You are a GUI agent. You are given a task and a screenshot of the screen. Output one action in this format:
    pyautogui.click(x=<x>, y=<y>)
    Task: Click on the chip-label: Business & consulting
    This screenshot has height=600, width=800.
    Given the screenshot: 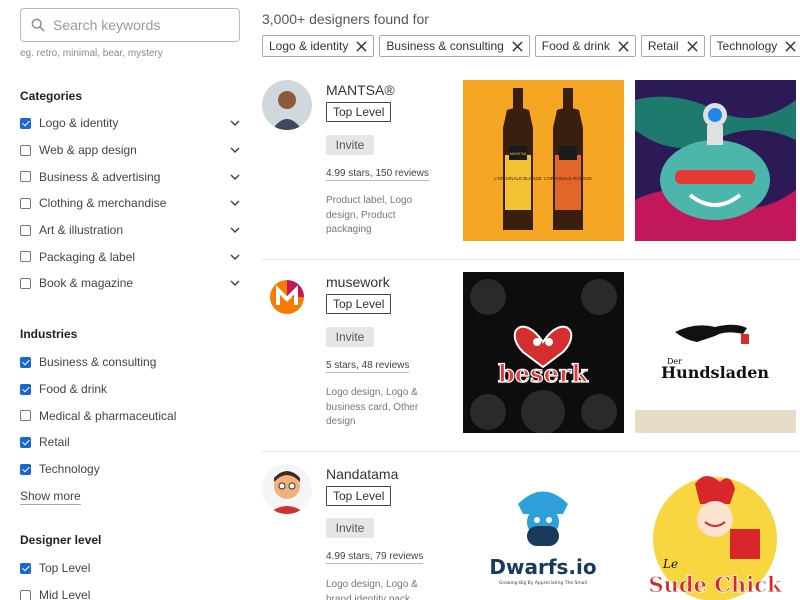 What is the action you would take?
    pyautogui.click(x=445, y=46)
    